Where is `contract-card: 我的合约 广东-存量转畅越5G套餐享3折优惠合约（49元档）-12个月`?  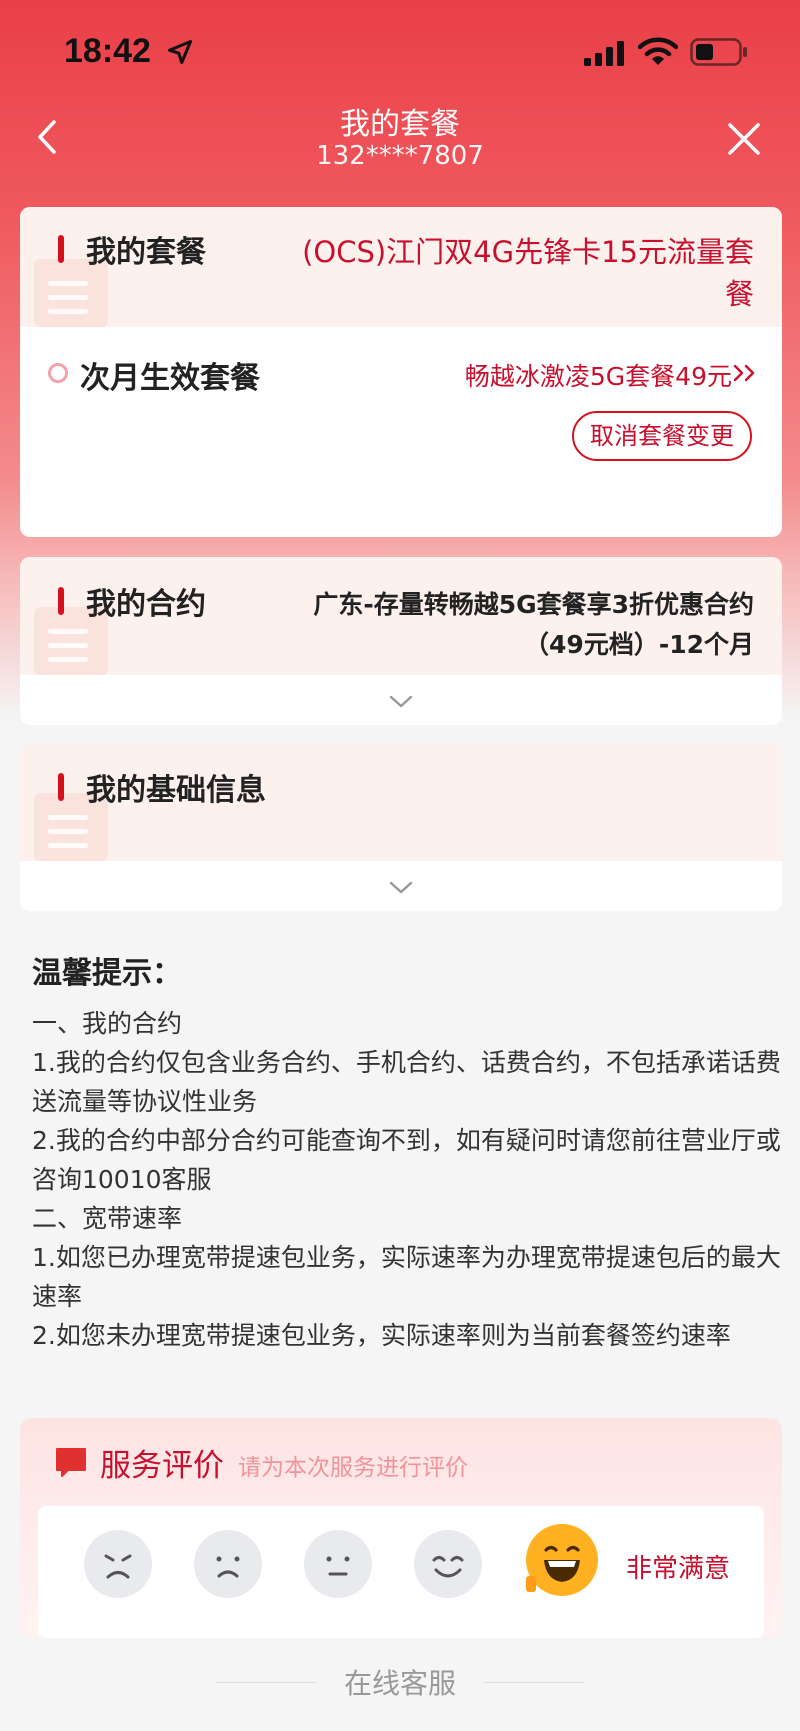
contract-card: 我的合约 广东-存量转畅越5G套餐享3折优惠合约（49元档）-12个月 is located at coordinates (401, 641).